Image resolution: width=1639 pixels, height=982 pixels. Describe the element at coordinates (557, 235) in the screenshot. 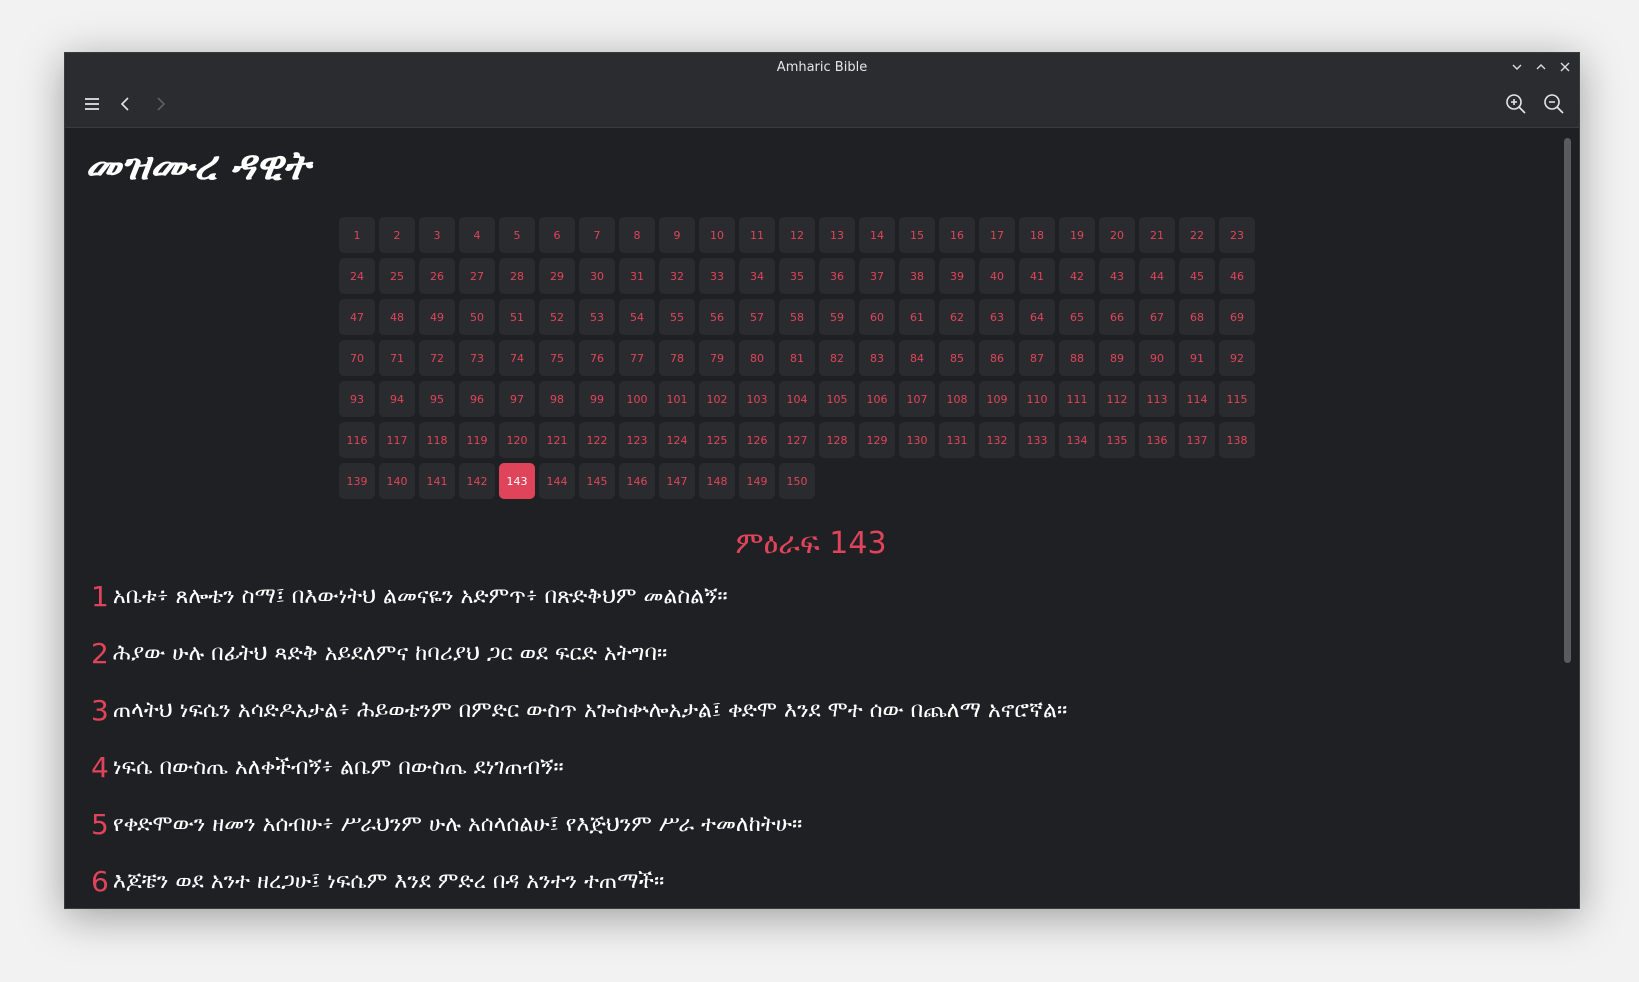

I see `chapter-button-6: 6` at that location.